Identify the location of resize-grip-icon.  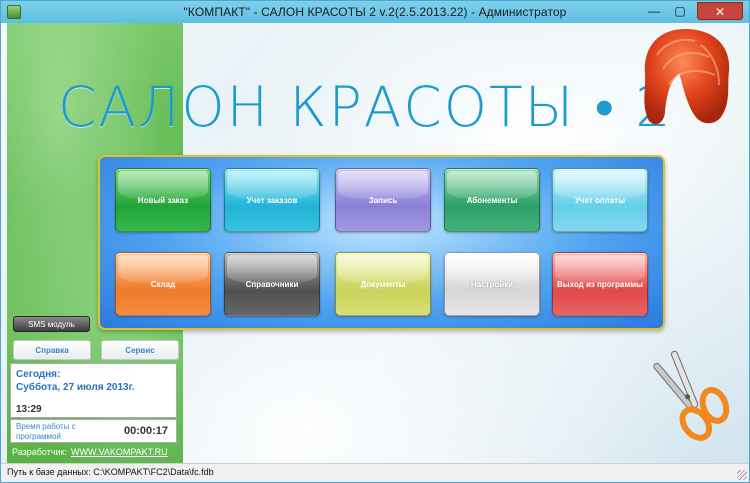
(742, 475).